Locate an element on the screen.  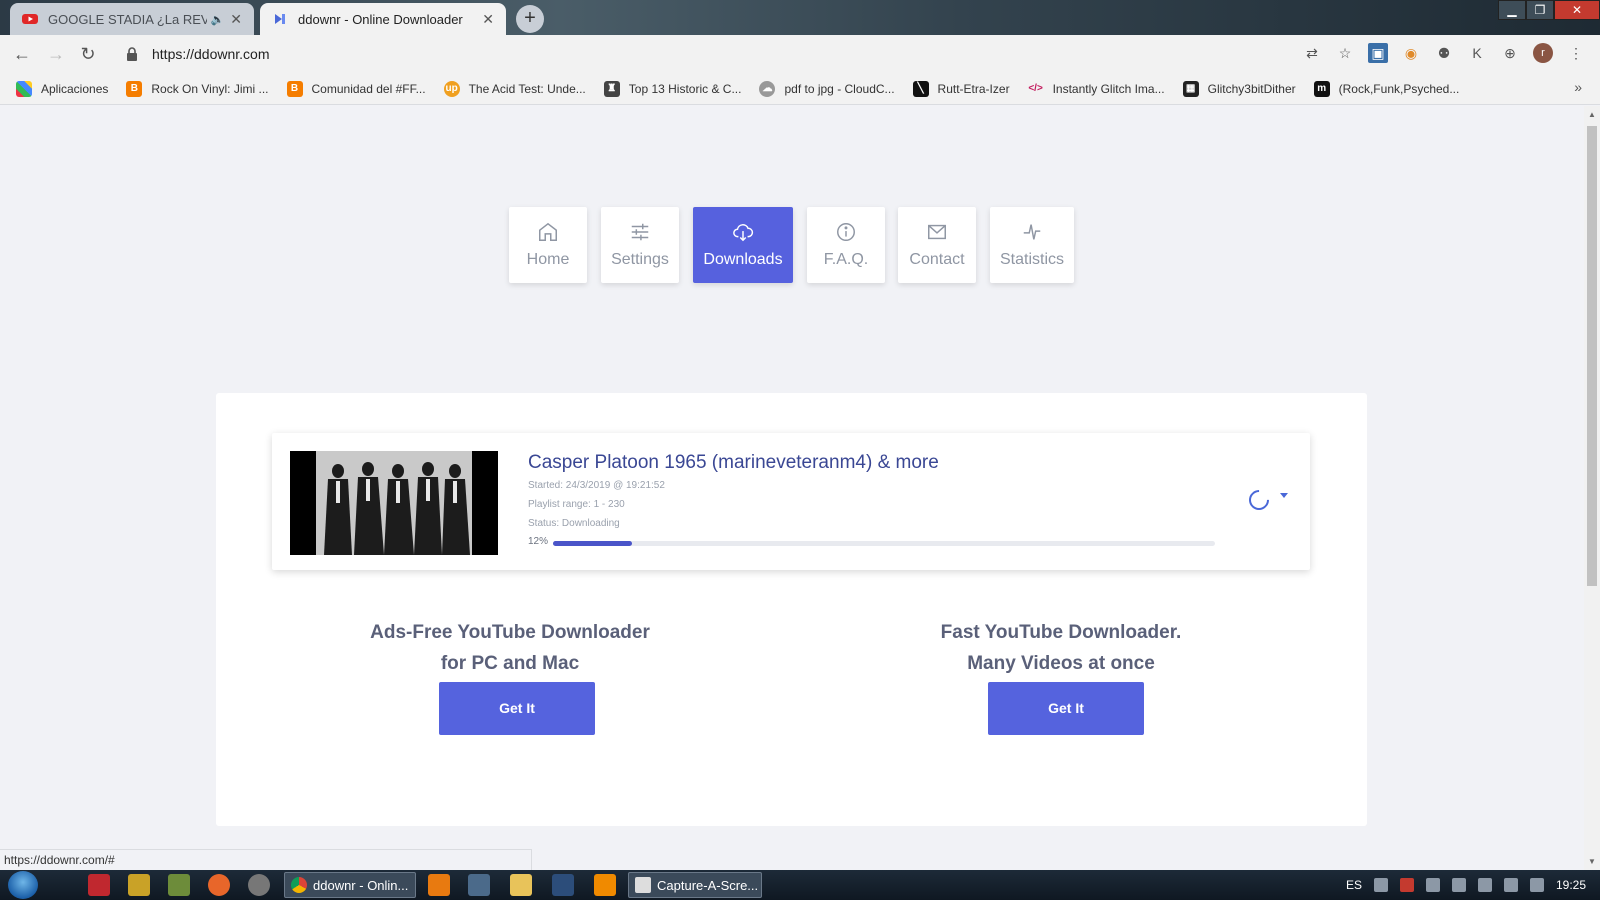
antivirus-icon is located at coordinates (1406, 885).